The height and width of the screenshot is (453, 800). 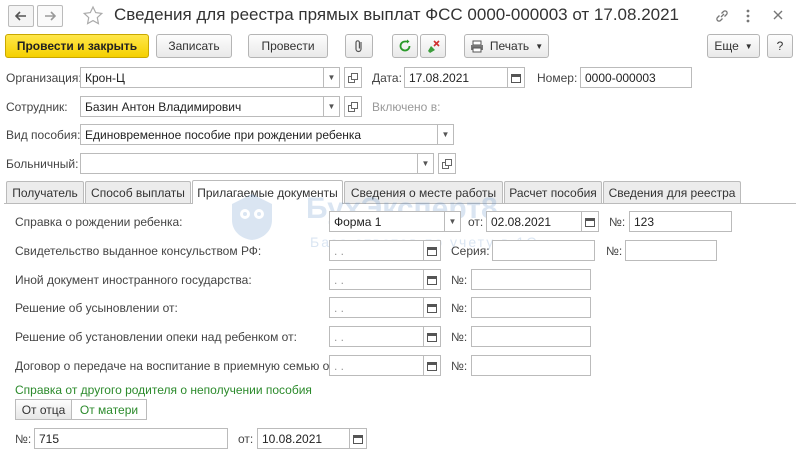 I want to click on forward-button, so click(x=50, y=16).